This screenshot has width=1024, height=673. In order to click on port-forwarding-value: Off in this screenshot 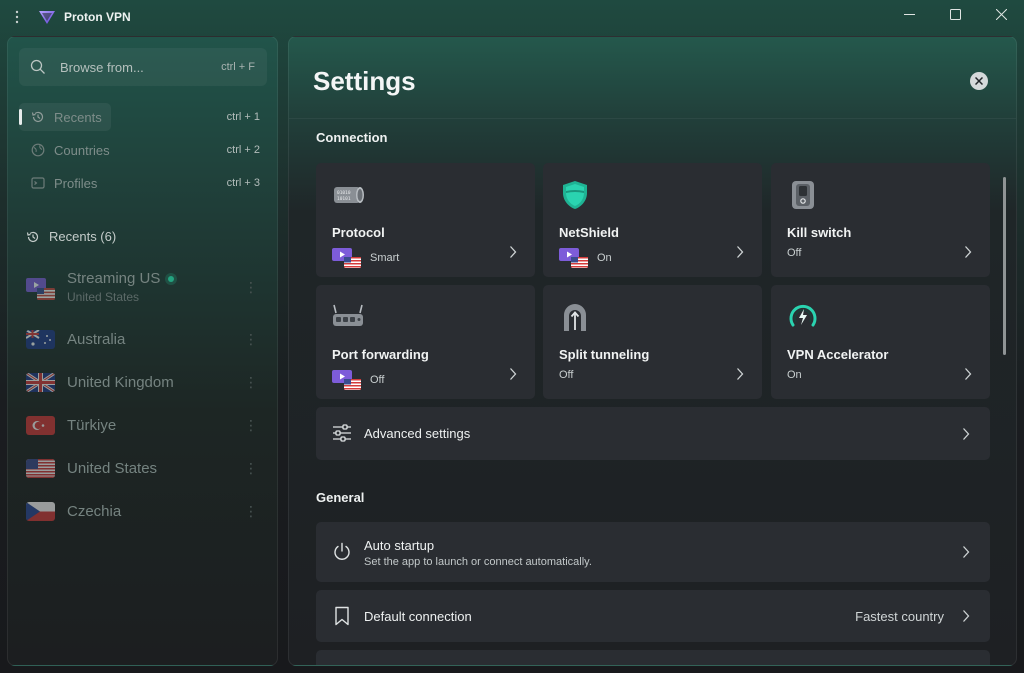, I will do `click(358, 380)`.